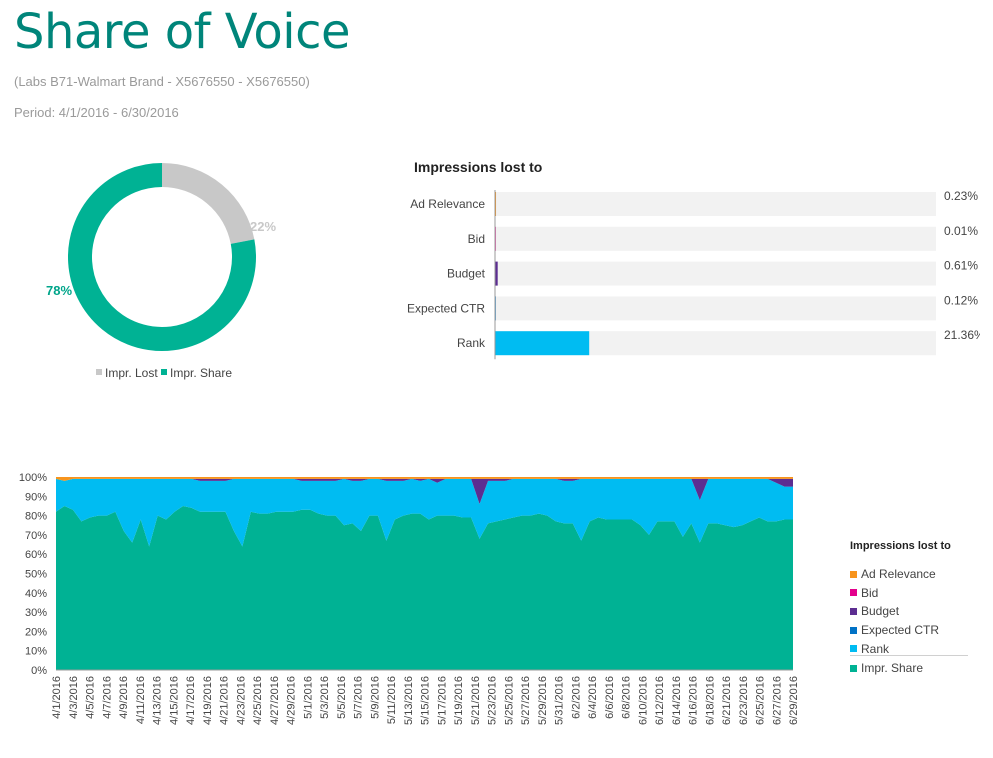 The image size is (993, 758). I want to click on bar-value-label: 0.23%, so click(961, 196).